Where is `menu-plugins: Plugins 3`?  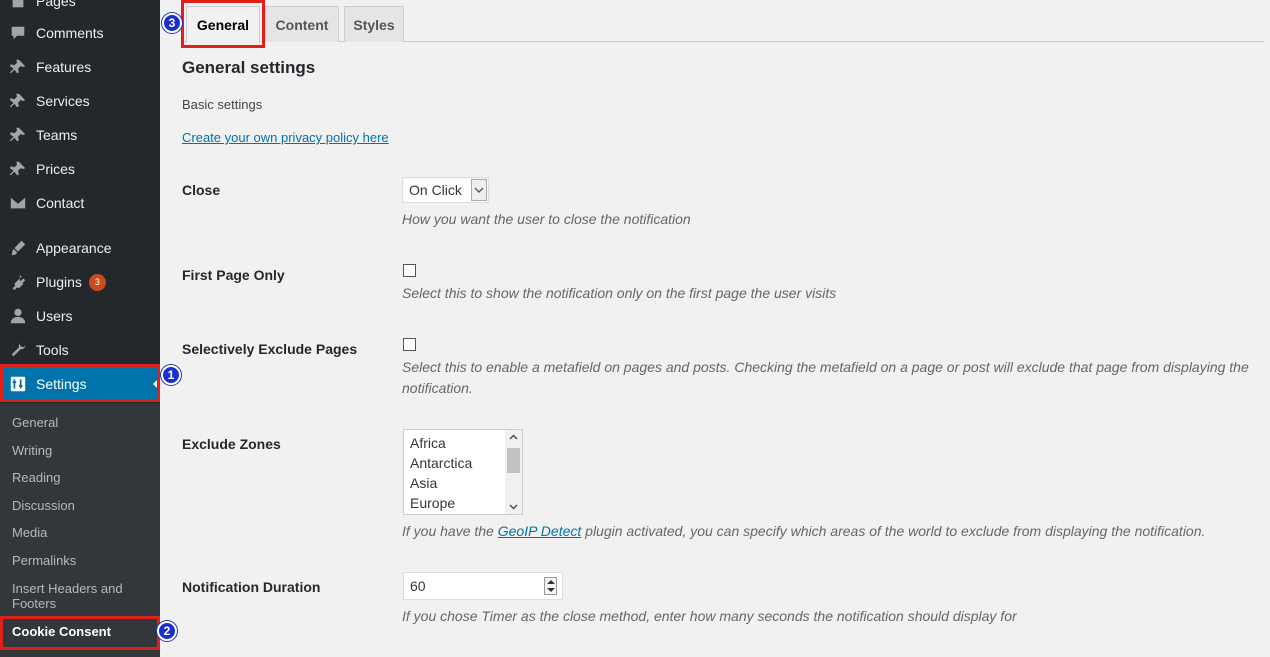
menu-plugins: Plugins 3 is located at coordinates (80, 282).